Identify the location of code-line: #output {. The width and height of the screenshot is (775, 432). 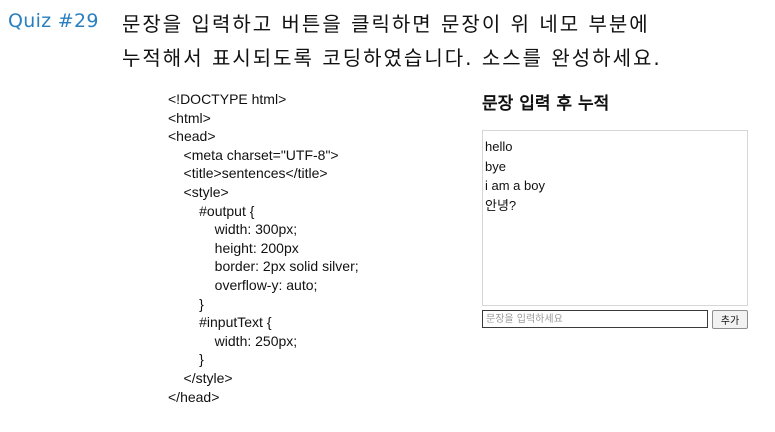
(211, 210).